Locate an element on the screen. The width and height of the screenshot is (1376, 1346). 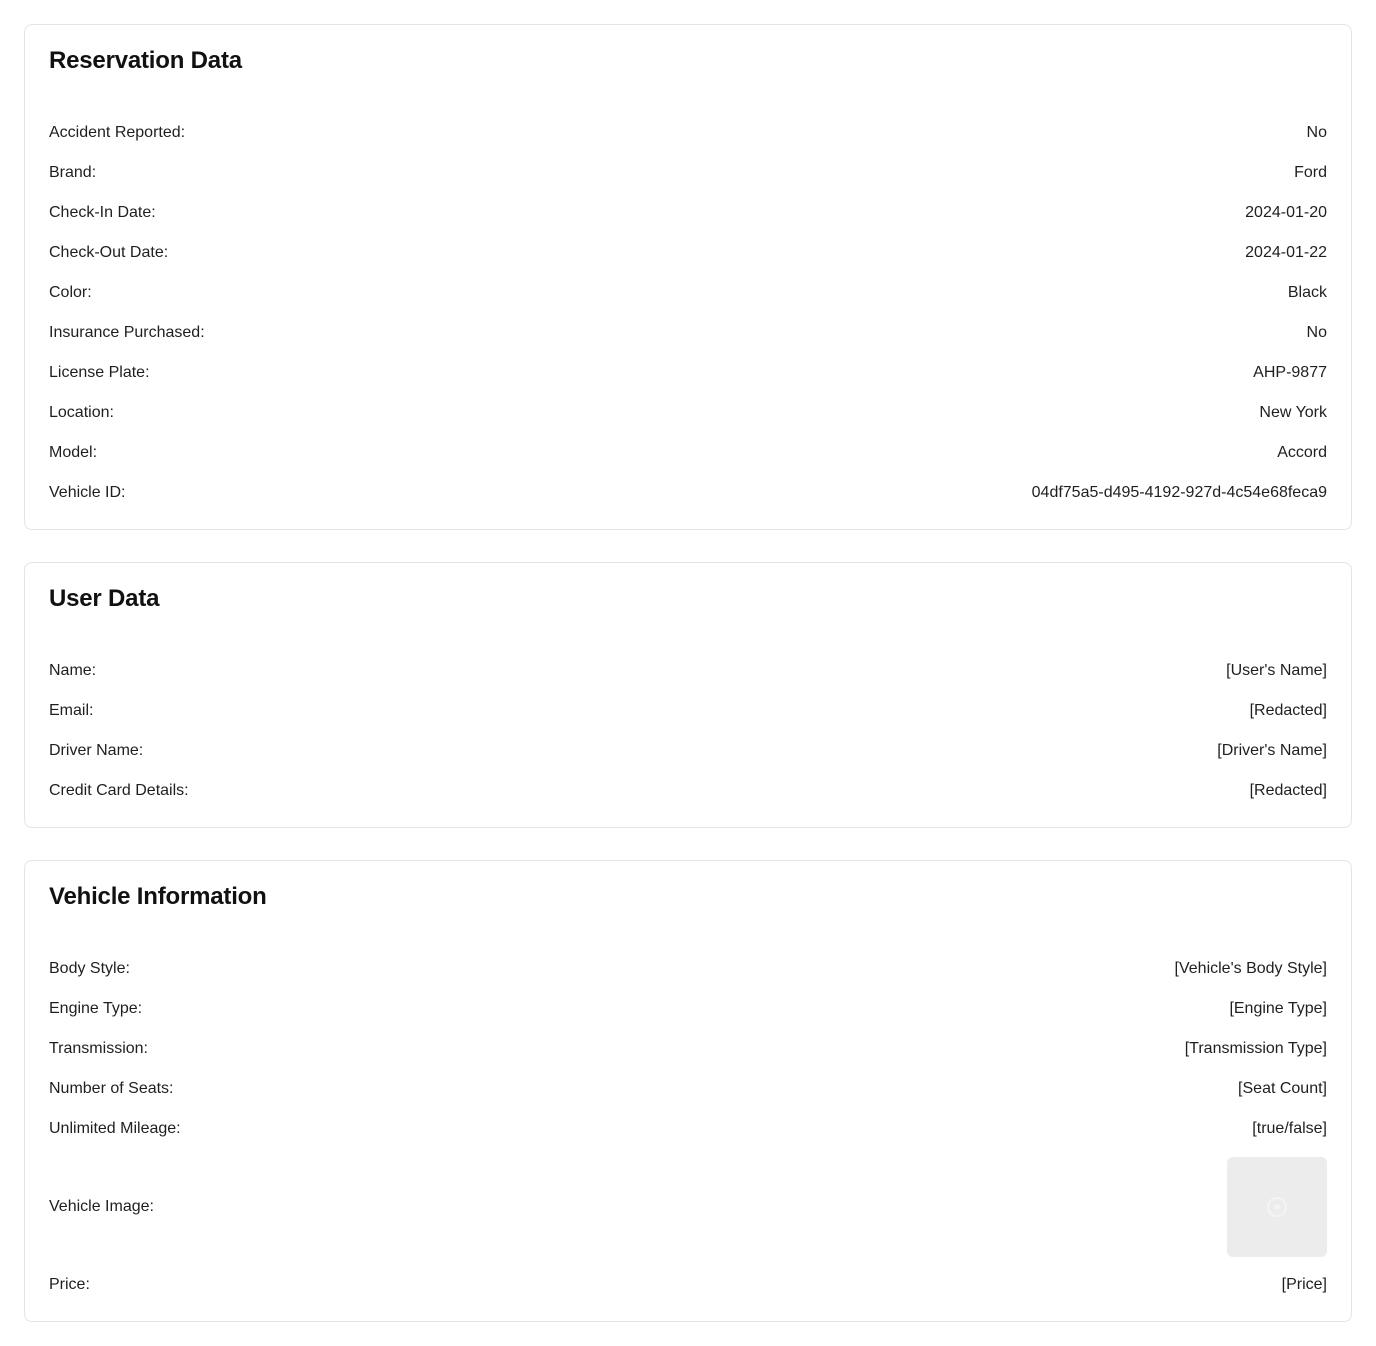
reservation-row-check-in-date: Check-In Date: 2024-01-20 is located at coordinates (688, 213).